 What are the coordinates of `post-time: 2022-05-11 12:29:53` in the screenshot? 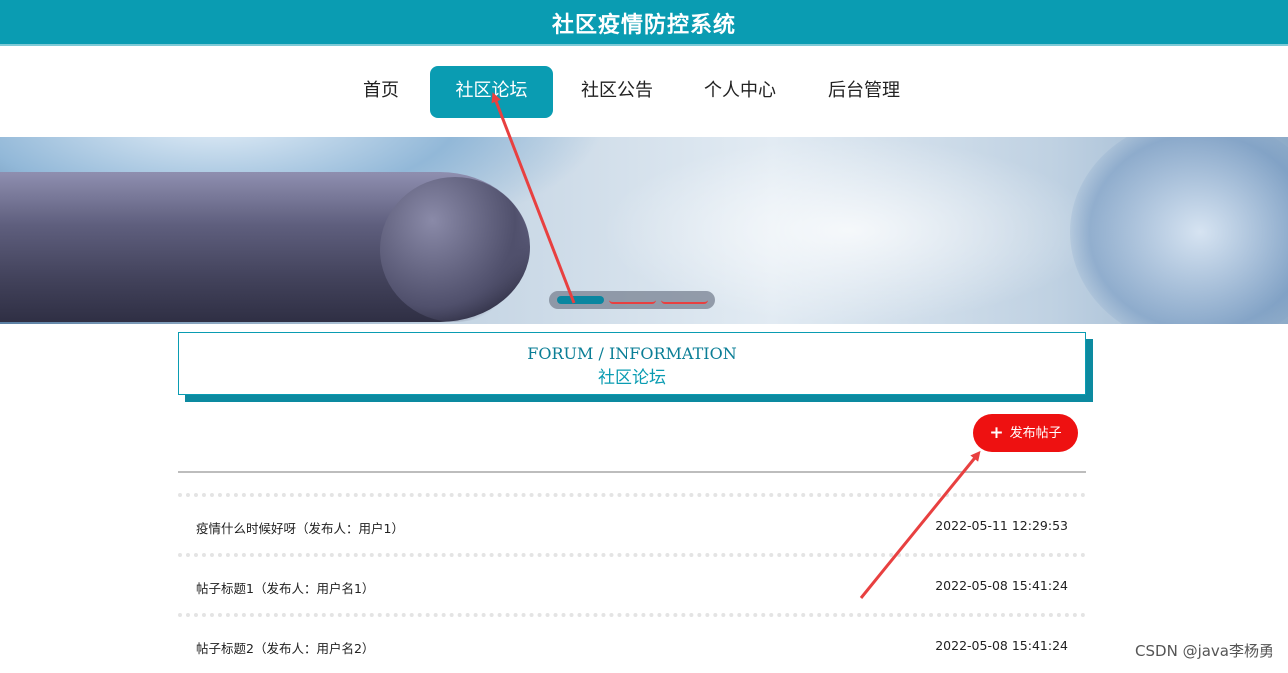 It's located at (1001, 525).